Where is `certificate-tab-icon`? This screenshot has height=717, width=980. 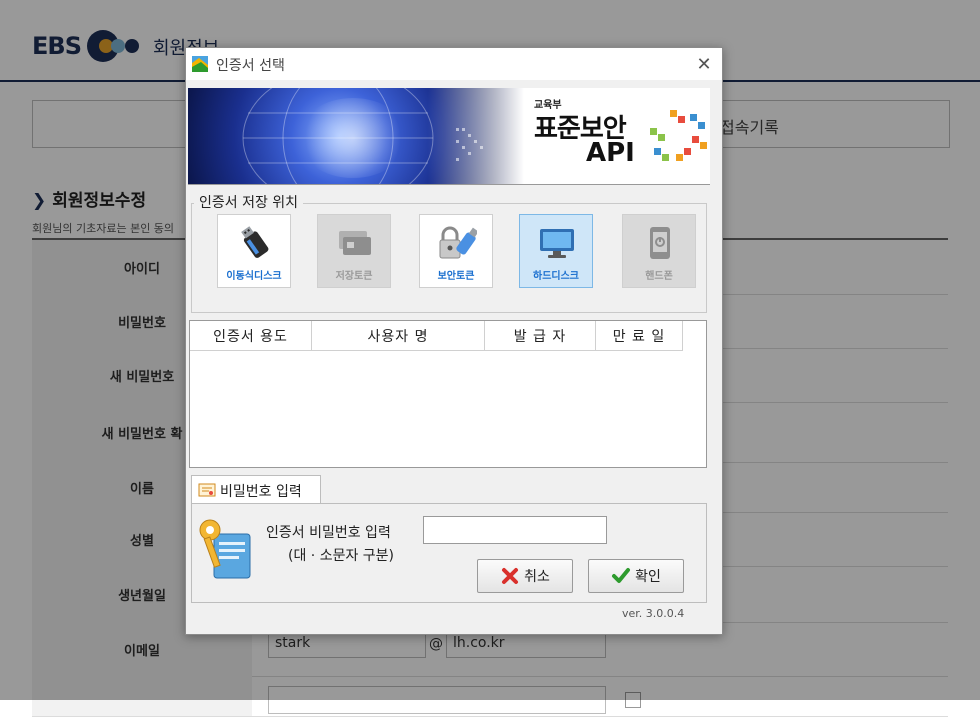
certificate-tab-icon is located at coordinates (207, 490).